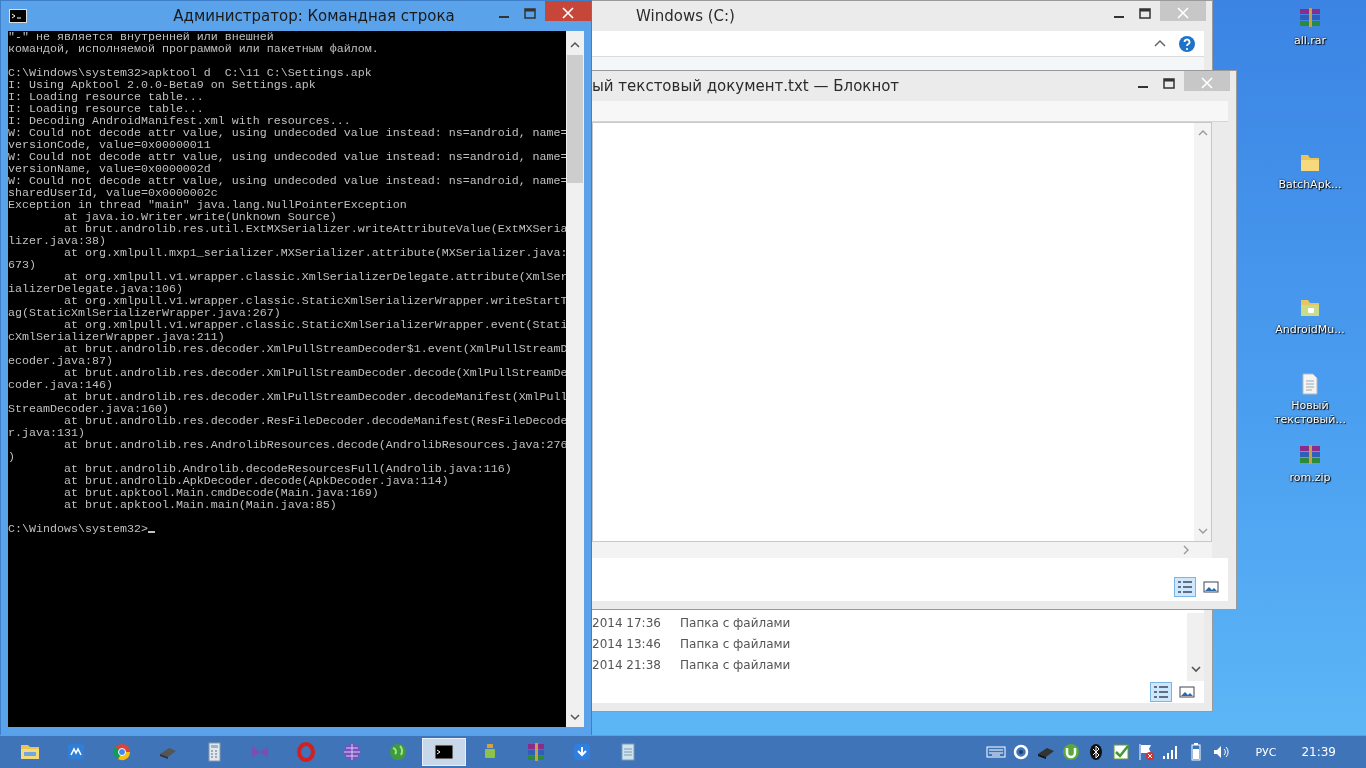 The height and width of the screenshot is (768, 1366). Describe the element at coordinates (287, 469) in the screenshot. I see `console-line: at brut.androlib.Androlib.decodeResourcesFull(Androlib.java:116)` at that location.